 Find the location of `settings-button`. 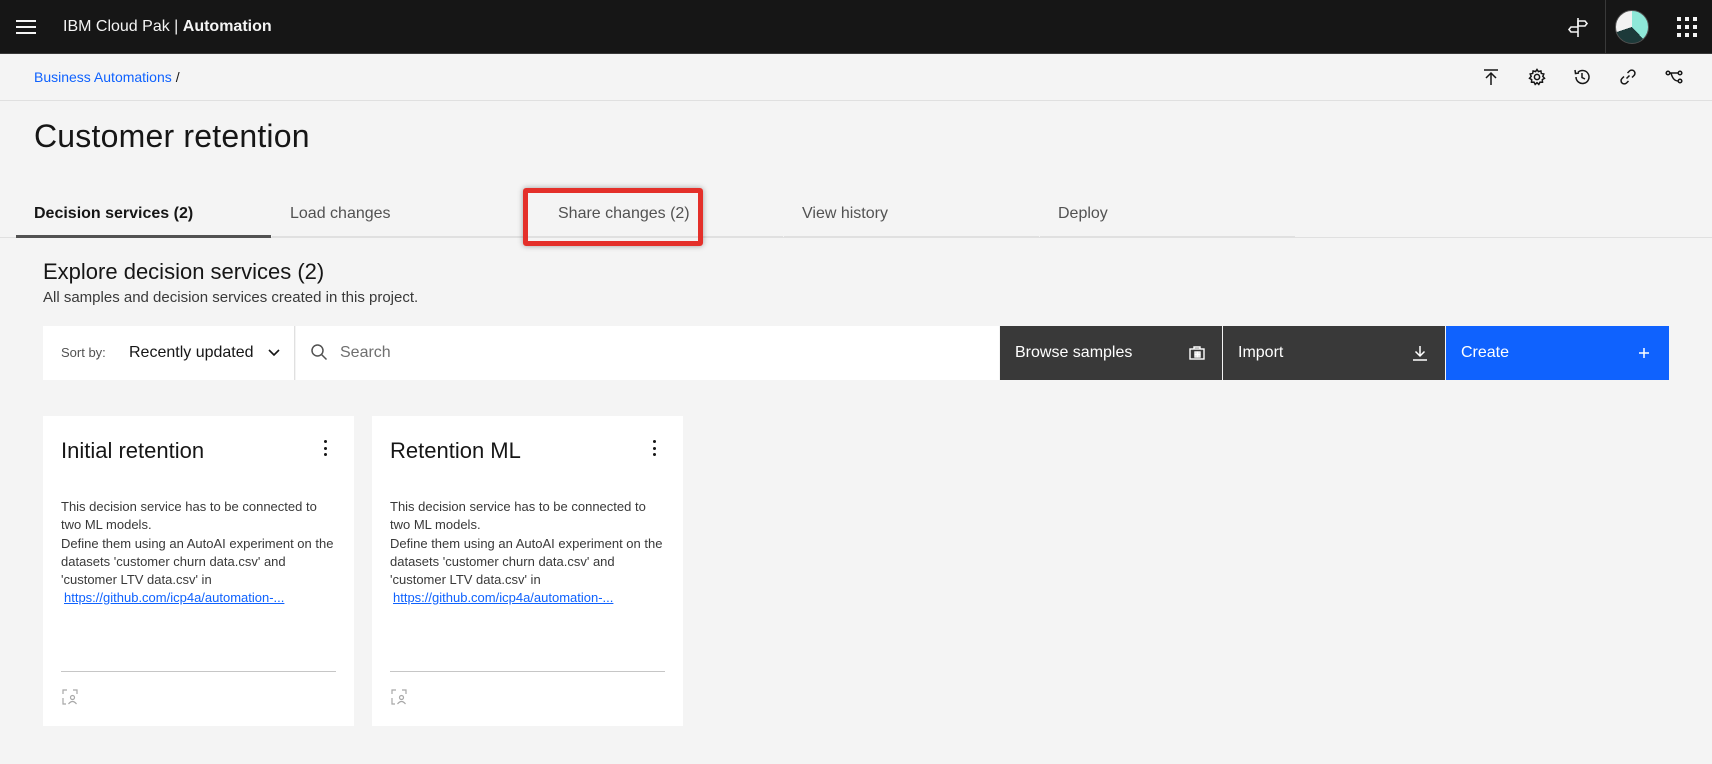

settings-button is located at coordinates (1537, 77).